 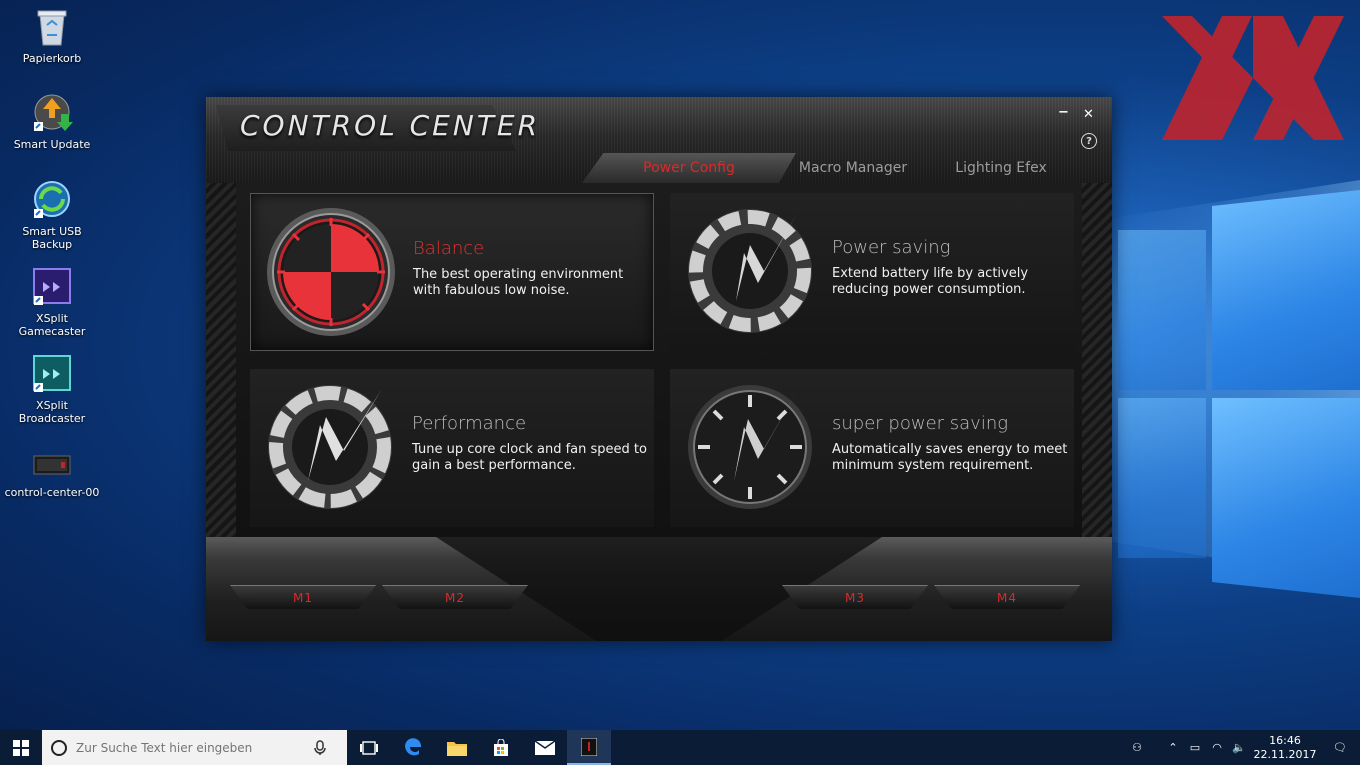 I want to click on chevron-up-icon: ⌃, so click(x=1173, y=747).